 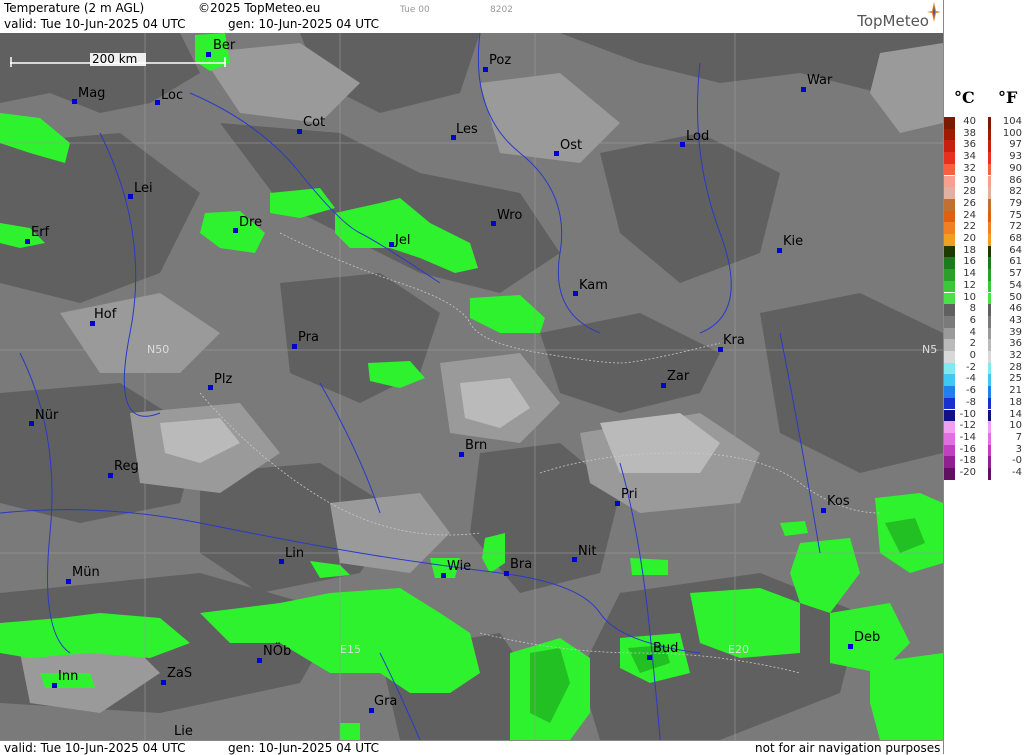 What do you see at coordinates (1015, 238) in the screenshot?
I see `legend-fahrenheit-value: 68` at bounding box center [1015, 238].